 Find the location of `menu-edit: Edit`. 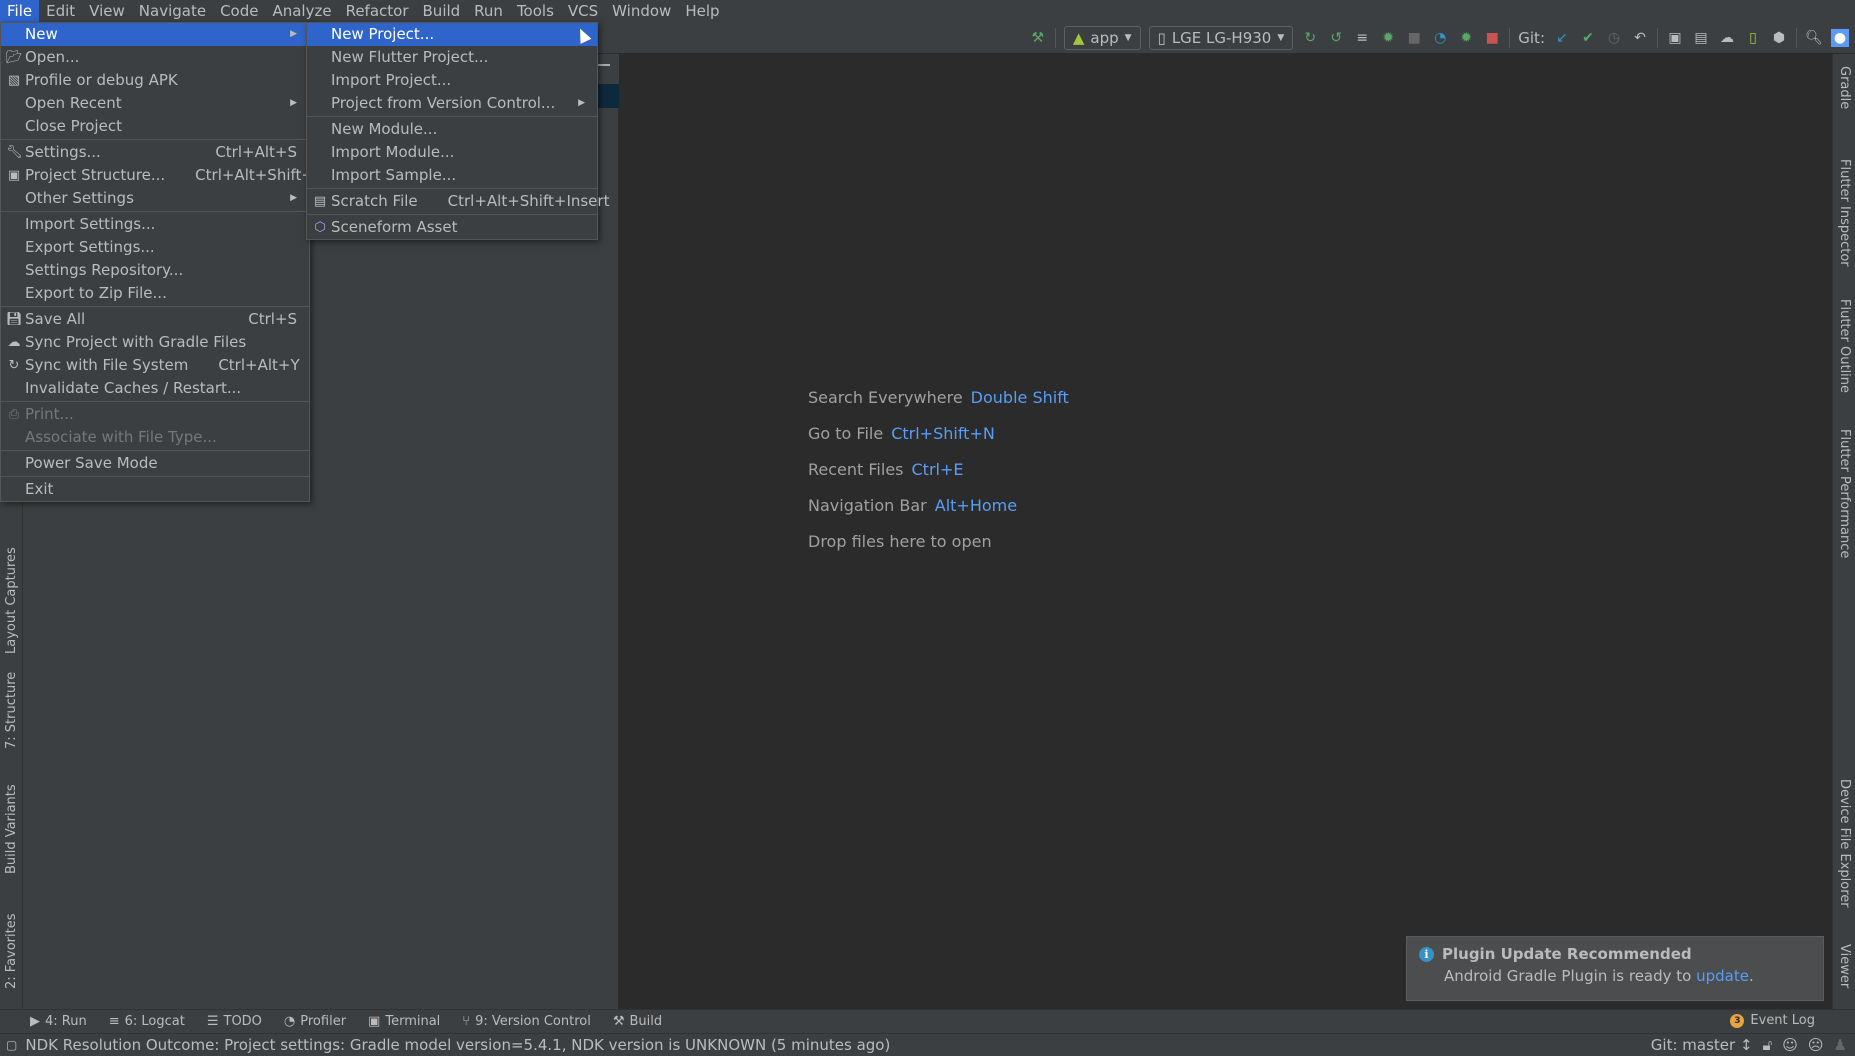

menu-edit: Edit is located at coordinates (60, 11).